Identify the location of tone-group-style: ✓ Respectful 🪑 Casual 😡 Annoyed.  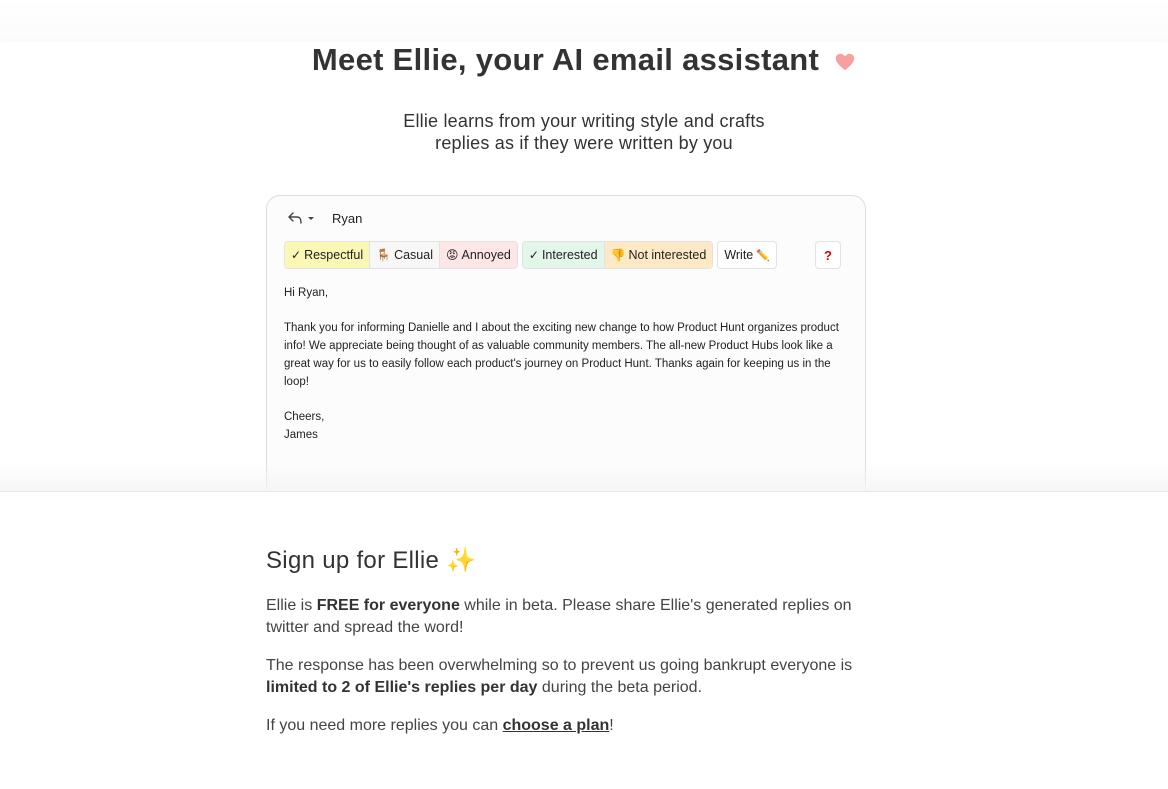
(401, 255).